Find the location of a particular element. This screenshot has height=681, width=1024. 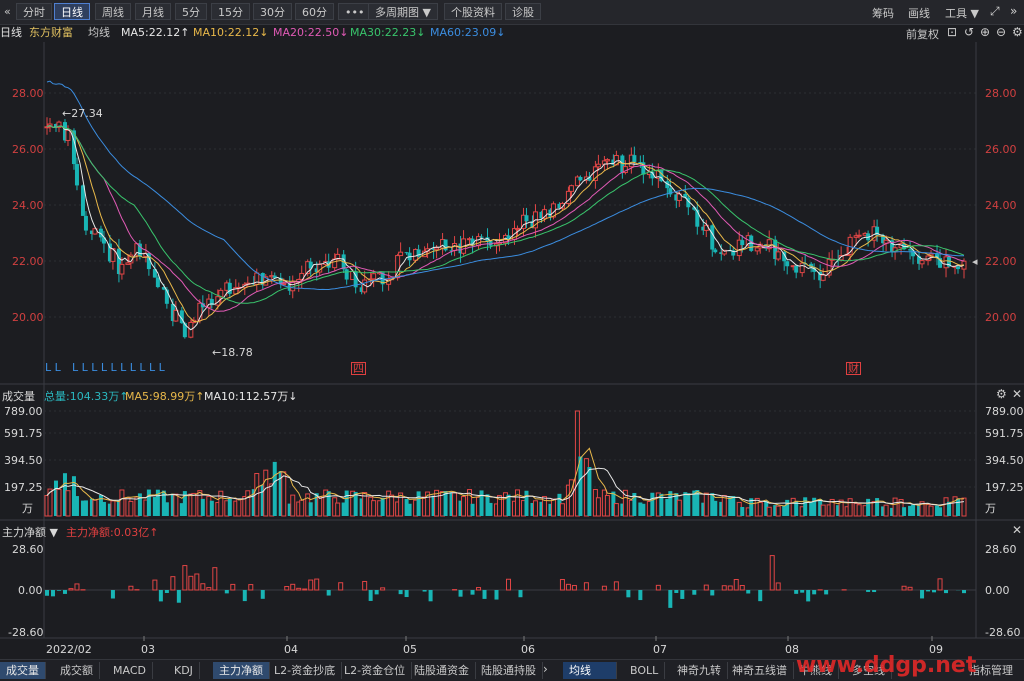

tab-volume: 成交量 is located at coordinates (23, 670).